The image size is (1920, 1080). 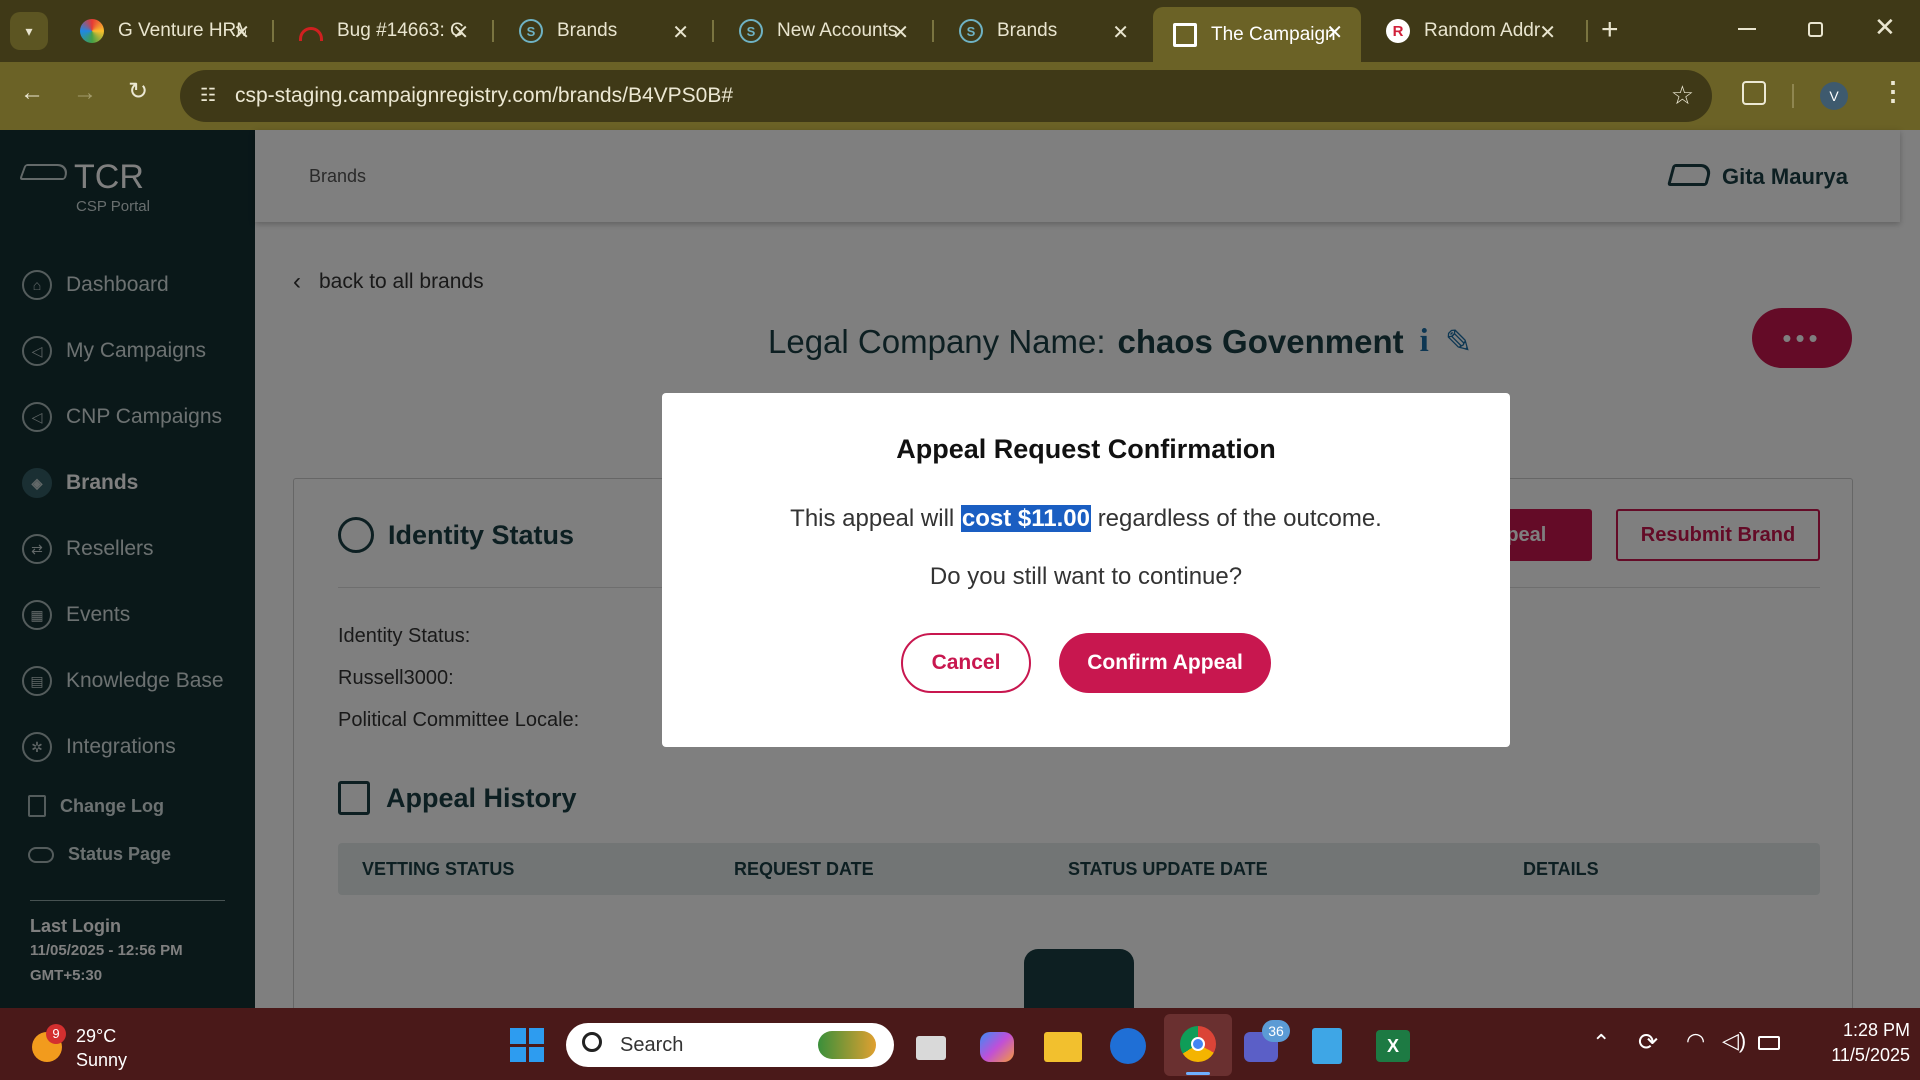 What do you see at coordinates (1086, 576) in the screenshot?
I see `dialog-question: Do you still want to continue?` at bounding box center [1086, 576].